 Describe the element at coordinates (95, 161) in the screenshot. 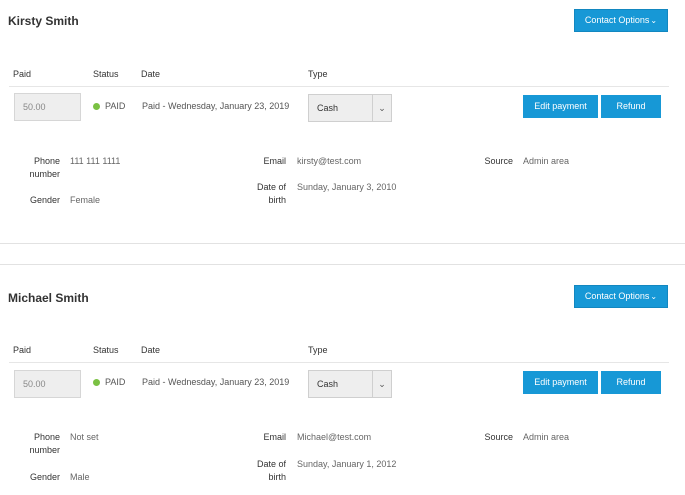

I see `phone-value: 111 111 1111` at that location.